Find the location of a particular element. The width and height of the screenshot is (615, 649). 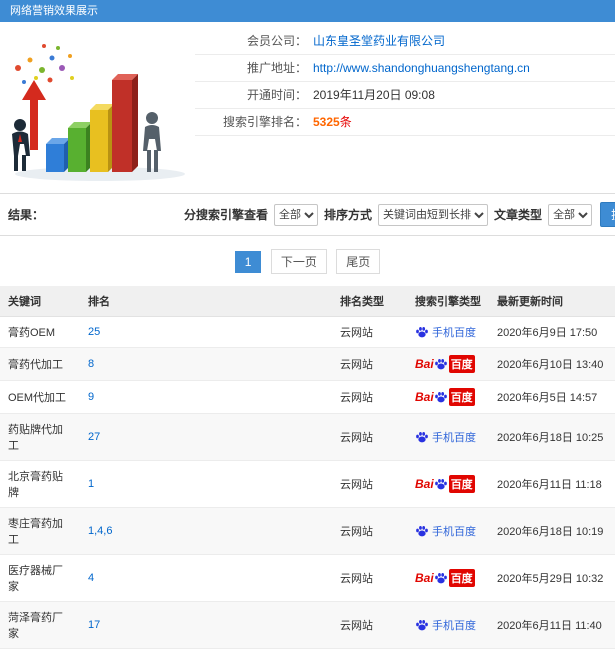

sort-filter-select: 关键词由短到长排序 is located at coordinates (433, 214).